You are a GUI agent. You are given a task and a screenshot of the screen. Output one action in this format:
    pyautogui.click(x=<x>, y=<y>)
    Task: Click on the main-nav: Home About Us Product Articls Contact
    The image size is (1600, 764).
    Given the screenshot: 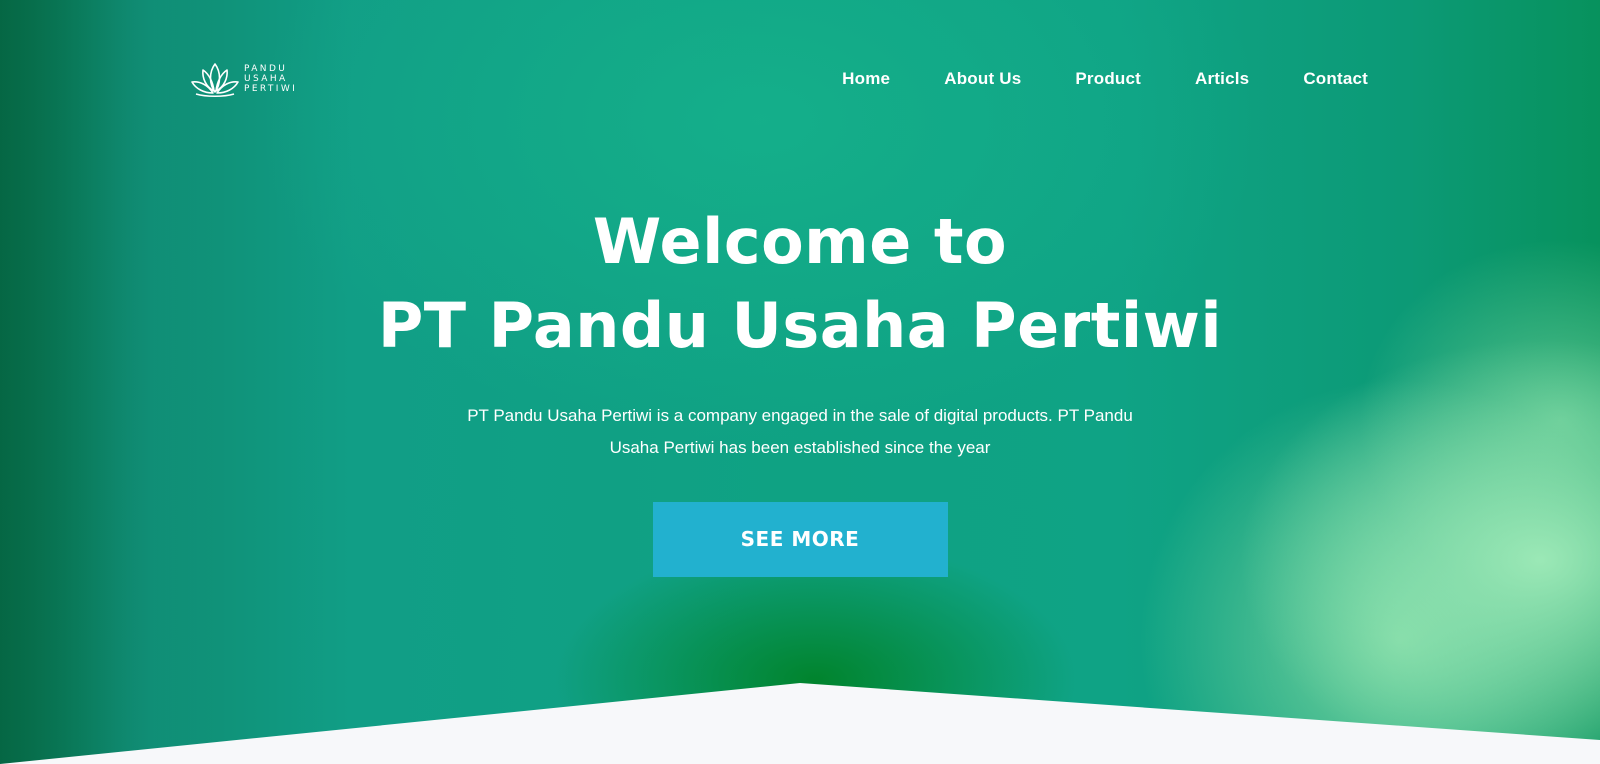 What is the action you would take?
    pyautogui.click(x=1105, y=79)
    